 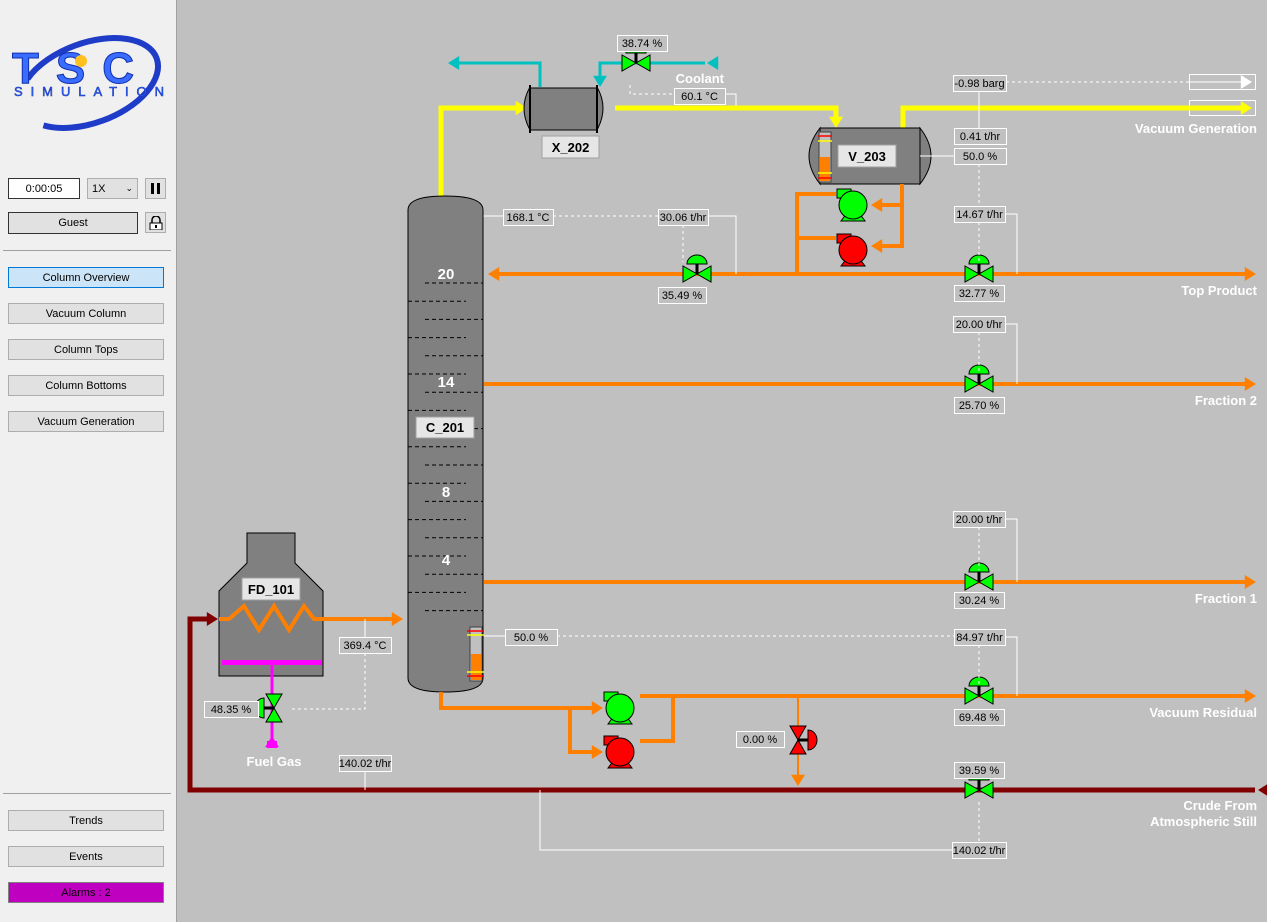 I want to click on stream-label-vacuum-residual: Vacuum Residual, so click(x=1203, y=712).